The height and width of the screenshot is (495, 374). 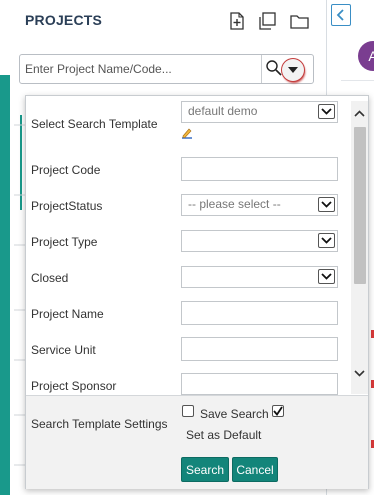 I want to click on page-title: PROJECTS, so click(x=64, y=20).